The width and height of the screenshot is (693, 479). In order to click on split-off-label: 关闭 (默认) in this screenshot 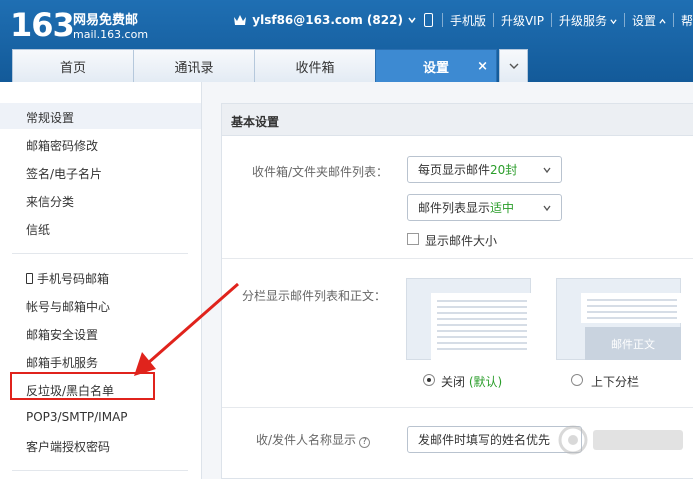, I will do `click(471, 381)`.